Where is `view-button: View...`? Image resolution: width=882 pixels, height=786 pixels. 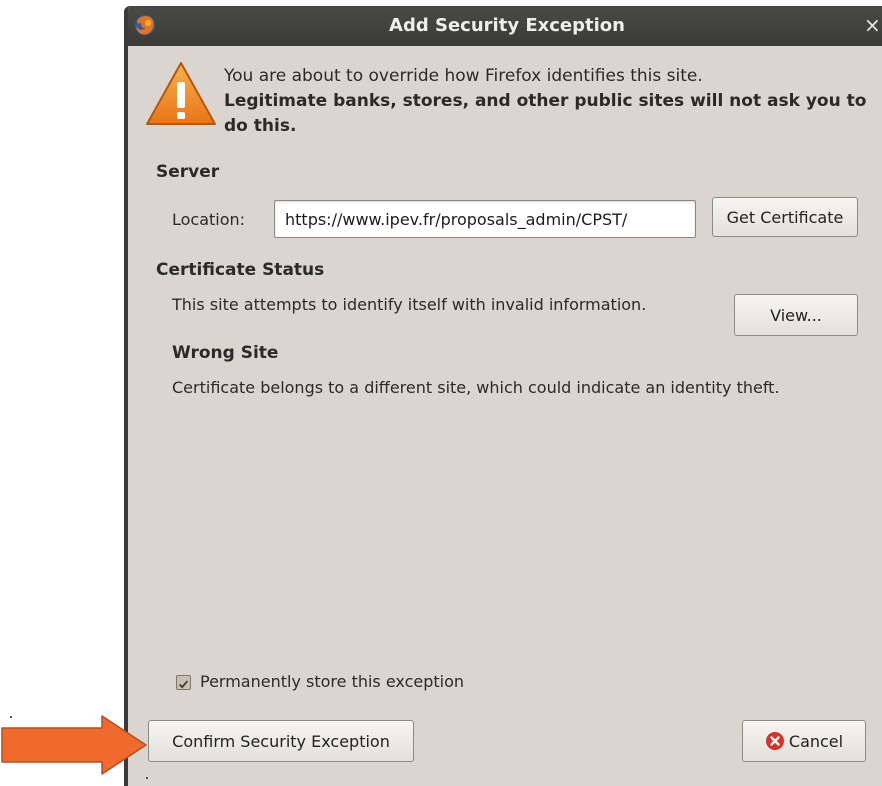 view-button: View... is located at coordinates (796, 315).